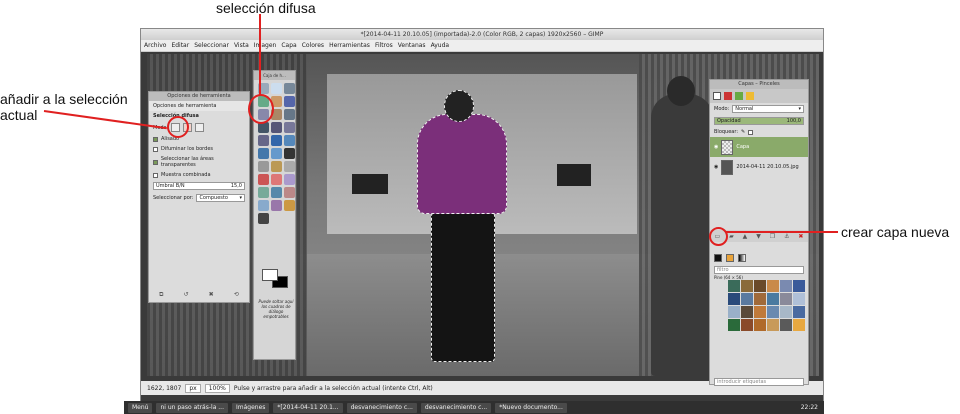 The image size is (960, 414). Describe the element at coordinates (786, 236) in the screenshot. I see `anchor-layer-icon: ⚓` at that location.